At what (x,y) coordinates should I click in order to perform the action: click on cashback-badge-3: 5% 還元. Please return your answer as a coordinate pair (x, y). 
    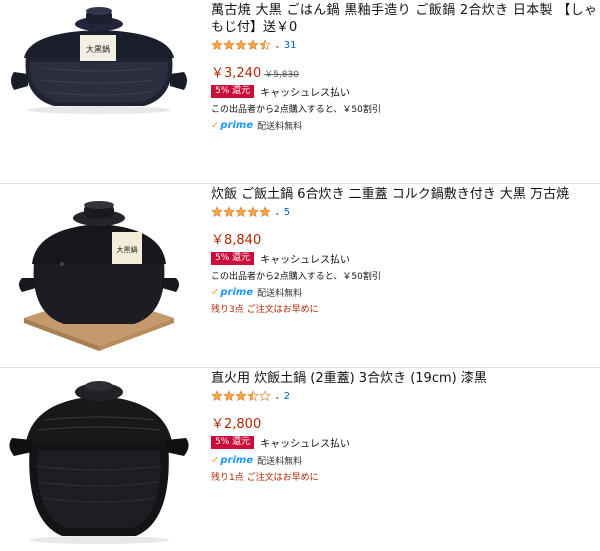
    Looking at the image, I should click on (233, 442).